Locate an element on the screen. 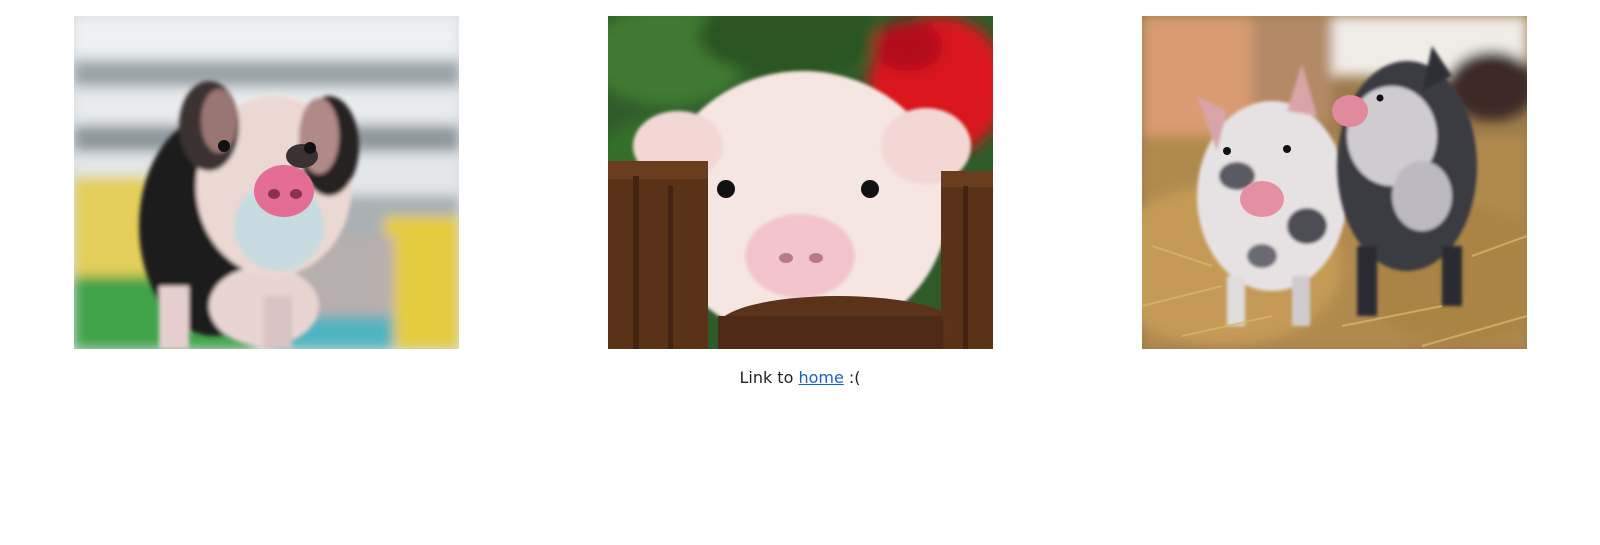 The height and width of the screenshot is (545, 1600). piglet-black-white-photo is located at coordinates (266, 182).